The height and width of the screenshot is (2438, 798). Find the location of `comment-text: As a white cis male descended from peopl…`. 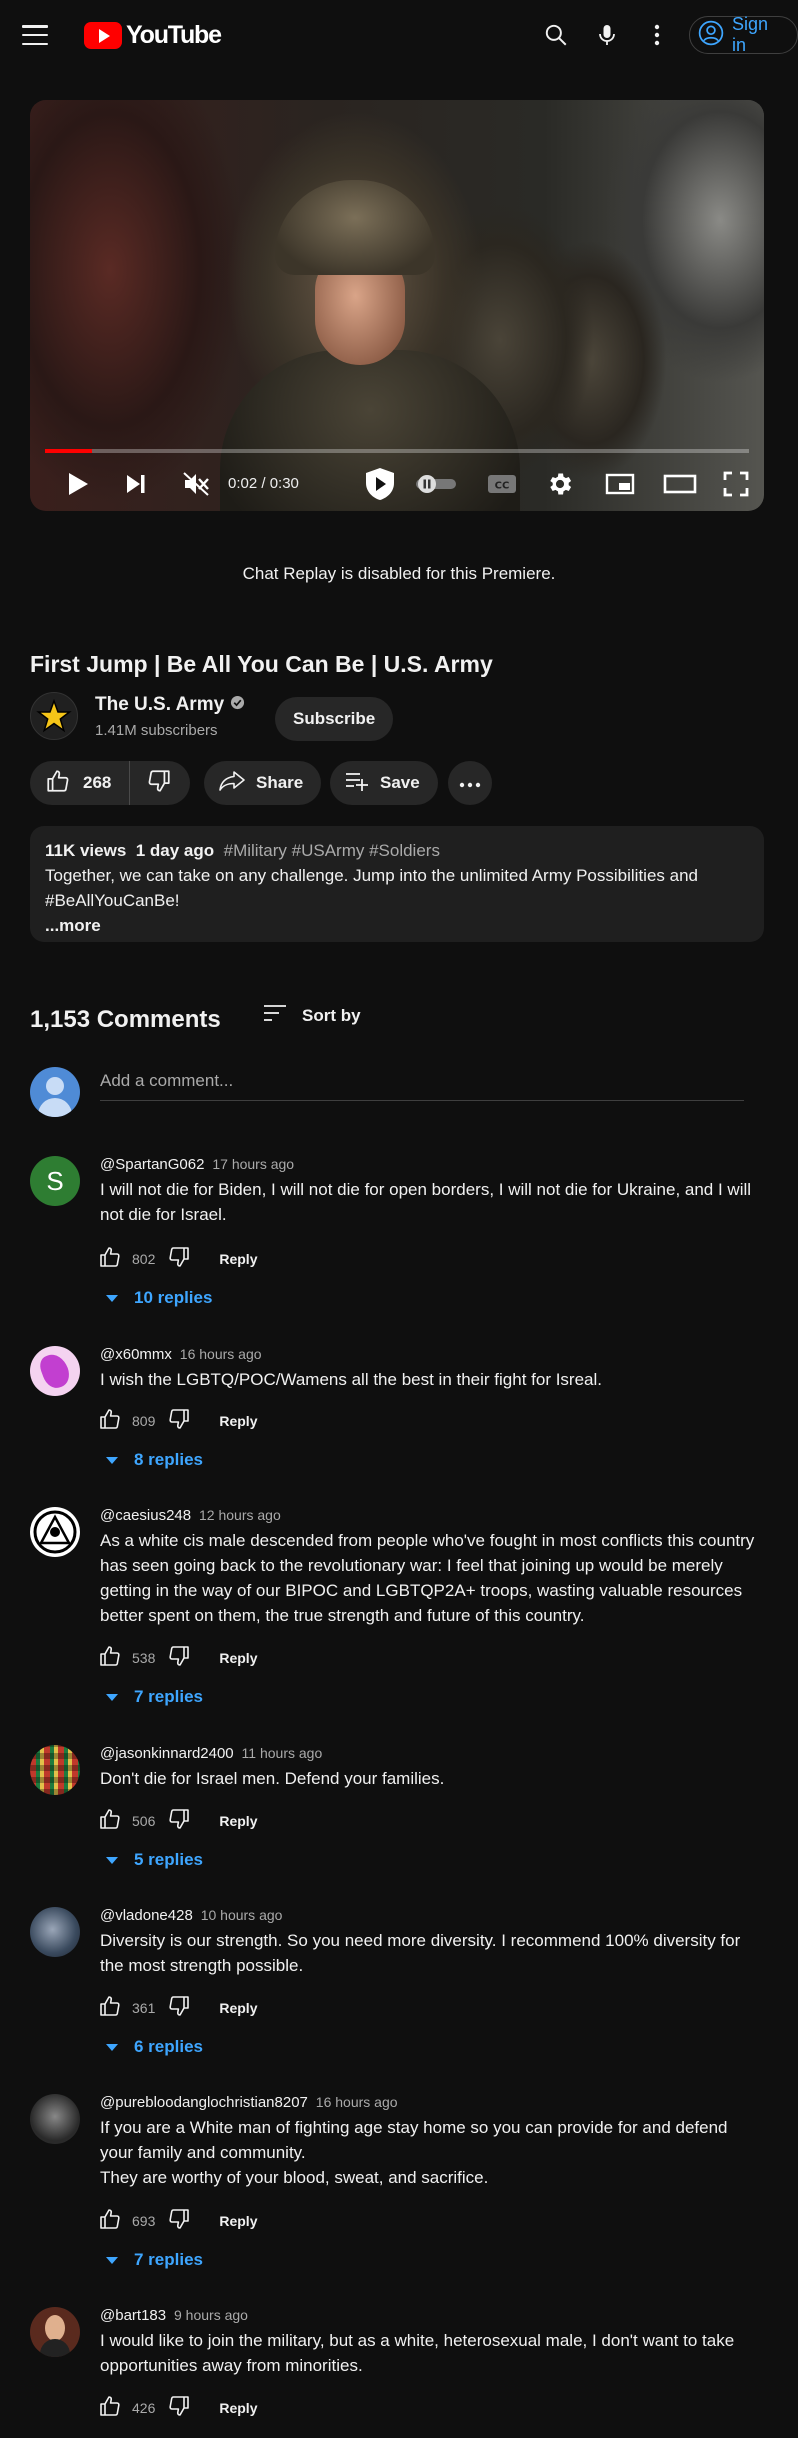

comment-text: As a white cis male descended from peopl… is located at coordinates (427, 1578).